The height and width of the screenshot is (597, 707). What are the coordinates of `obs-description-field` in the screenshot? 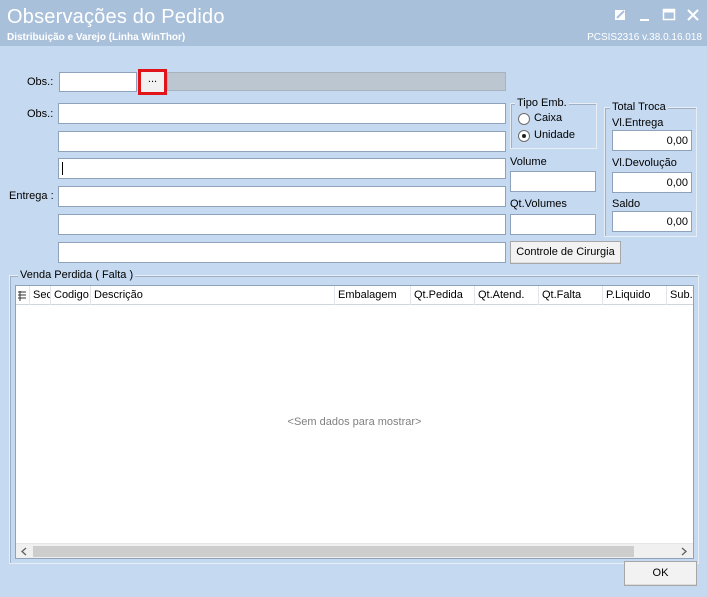 It's located at (336, 81).